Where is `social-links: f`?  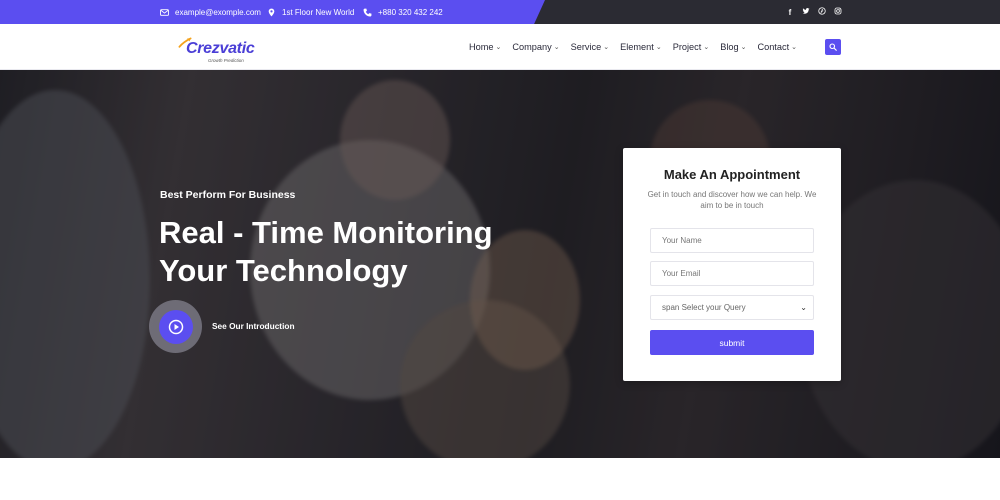 social-links: f is located at coordinates (814, 12).